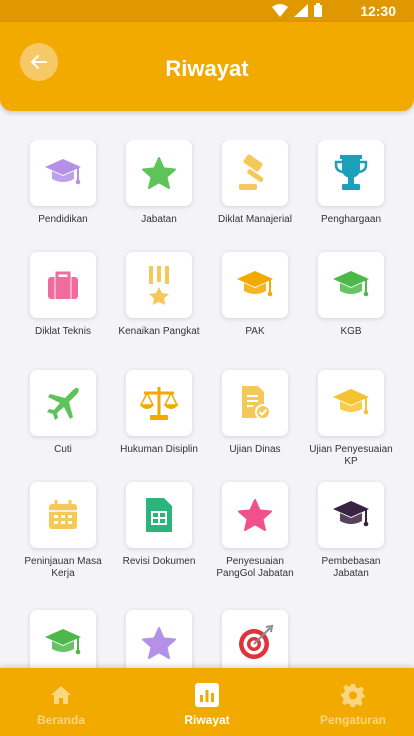 Image resolution: width=414 pixels, height=736 pixels. Describe the element at coordinates (61, 720) in the screenshot. I see `nav-label: Beranda` at that location.